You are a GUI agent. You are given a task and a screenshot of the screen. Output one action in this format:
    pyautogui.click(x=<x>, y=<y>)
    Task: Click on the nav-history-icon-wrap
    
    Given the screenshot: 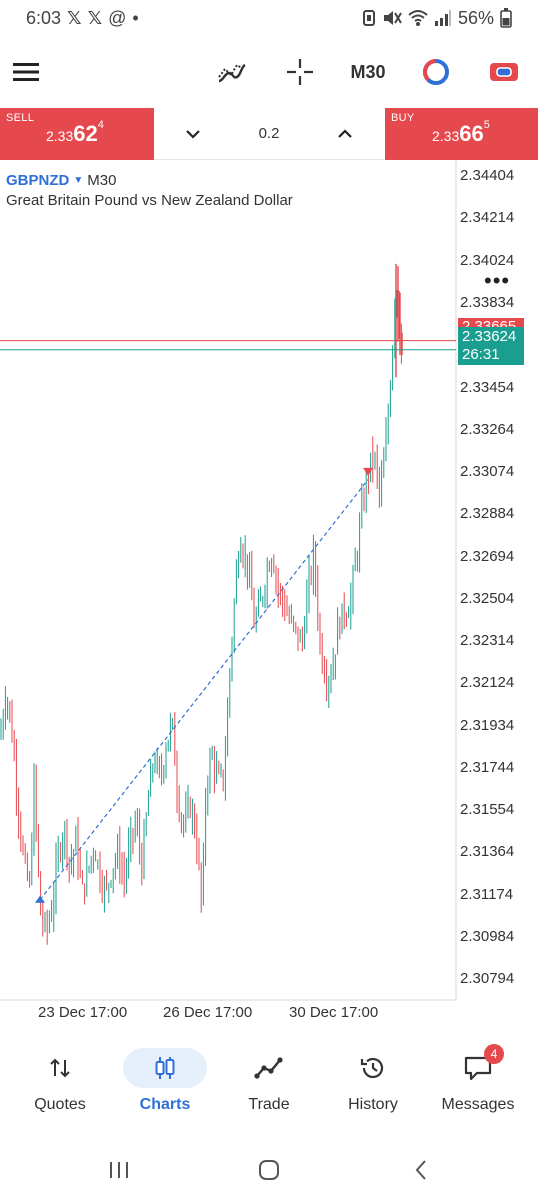 What is the action you would take?
    pyautogui.click(x=373, y=1068)
    